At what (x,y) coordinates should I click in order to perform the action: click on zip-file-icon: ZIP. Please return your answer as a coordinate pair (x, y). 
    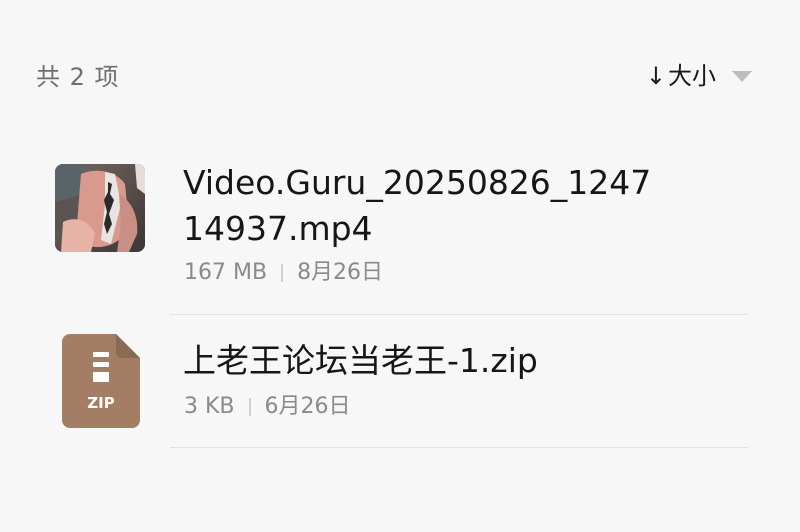
    Looking at the image, I should click on (101, 381).